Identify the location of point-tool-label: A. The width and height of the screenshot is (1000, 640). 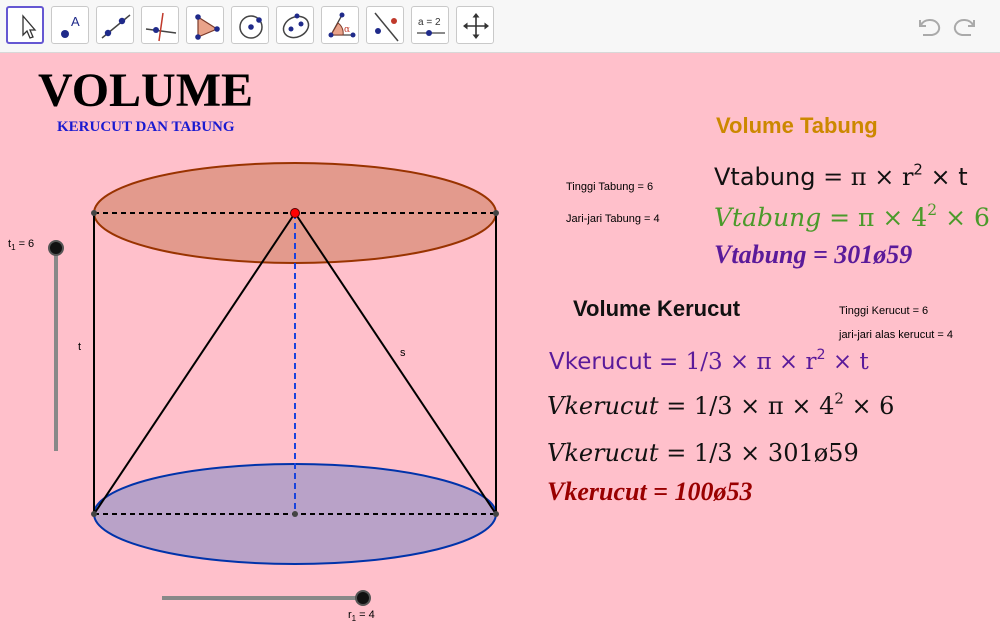
(75, 21).